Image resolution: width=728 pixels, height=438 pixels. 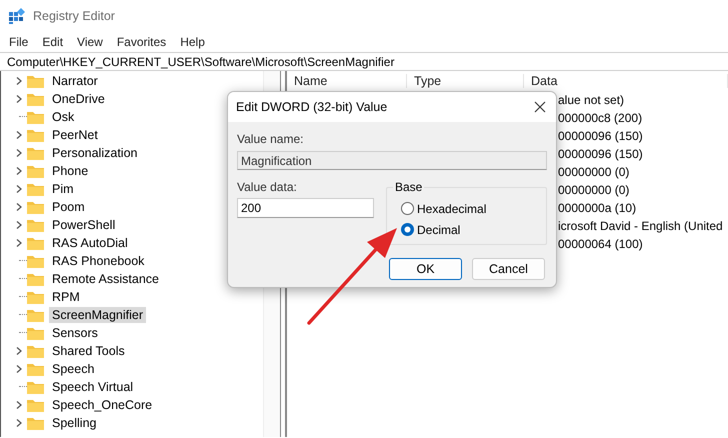 What do you see at coordinates (63, 189) in the screenshot?
I see `tree-item: Pim` at bounding box center [63, 189].